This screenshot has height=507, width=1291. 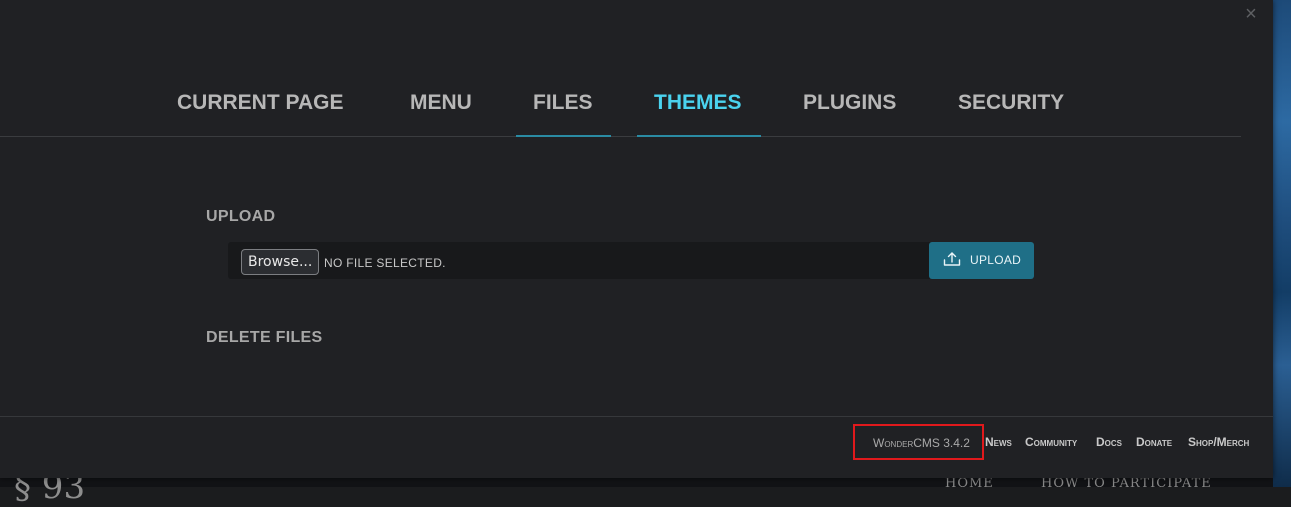 What do you see at coordinates (699, 106) in the screenshot?
I see `tab-themes: THEMES` at bounding box center [699, 106].